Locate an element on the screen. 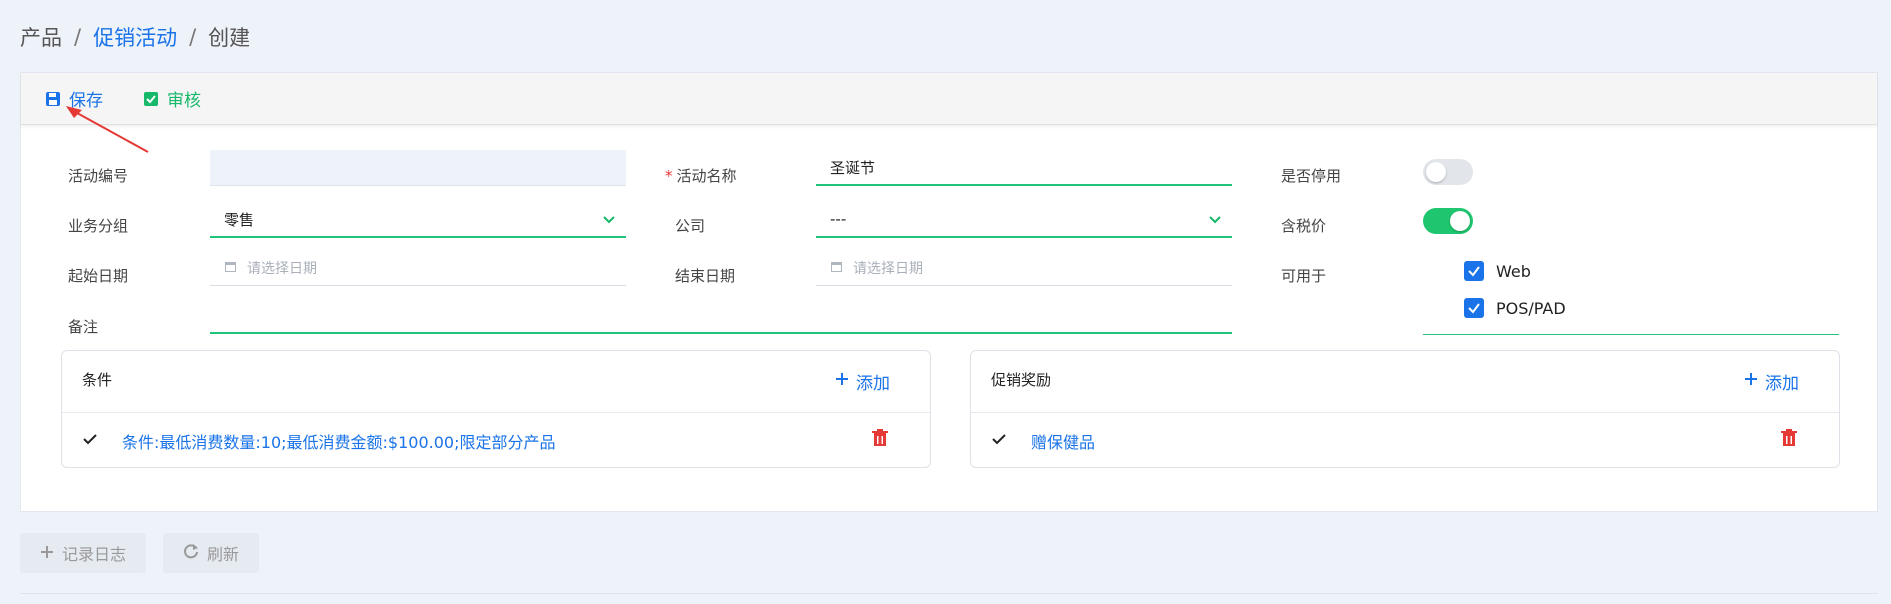 Image resolution: width=1891 pixels, height=604 pixels. rewards-title: 促销奖励 is located at coordinates (1021, 380).